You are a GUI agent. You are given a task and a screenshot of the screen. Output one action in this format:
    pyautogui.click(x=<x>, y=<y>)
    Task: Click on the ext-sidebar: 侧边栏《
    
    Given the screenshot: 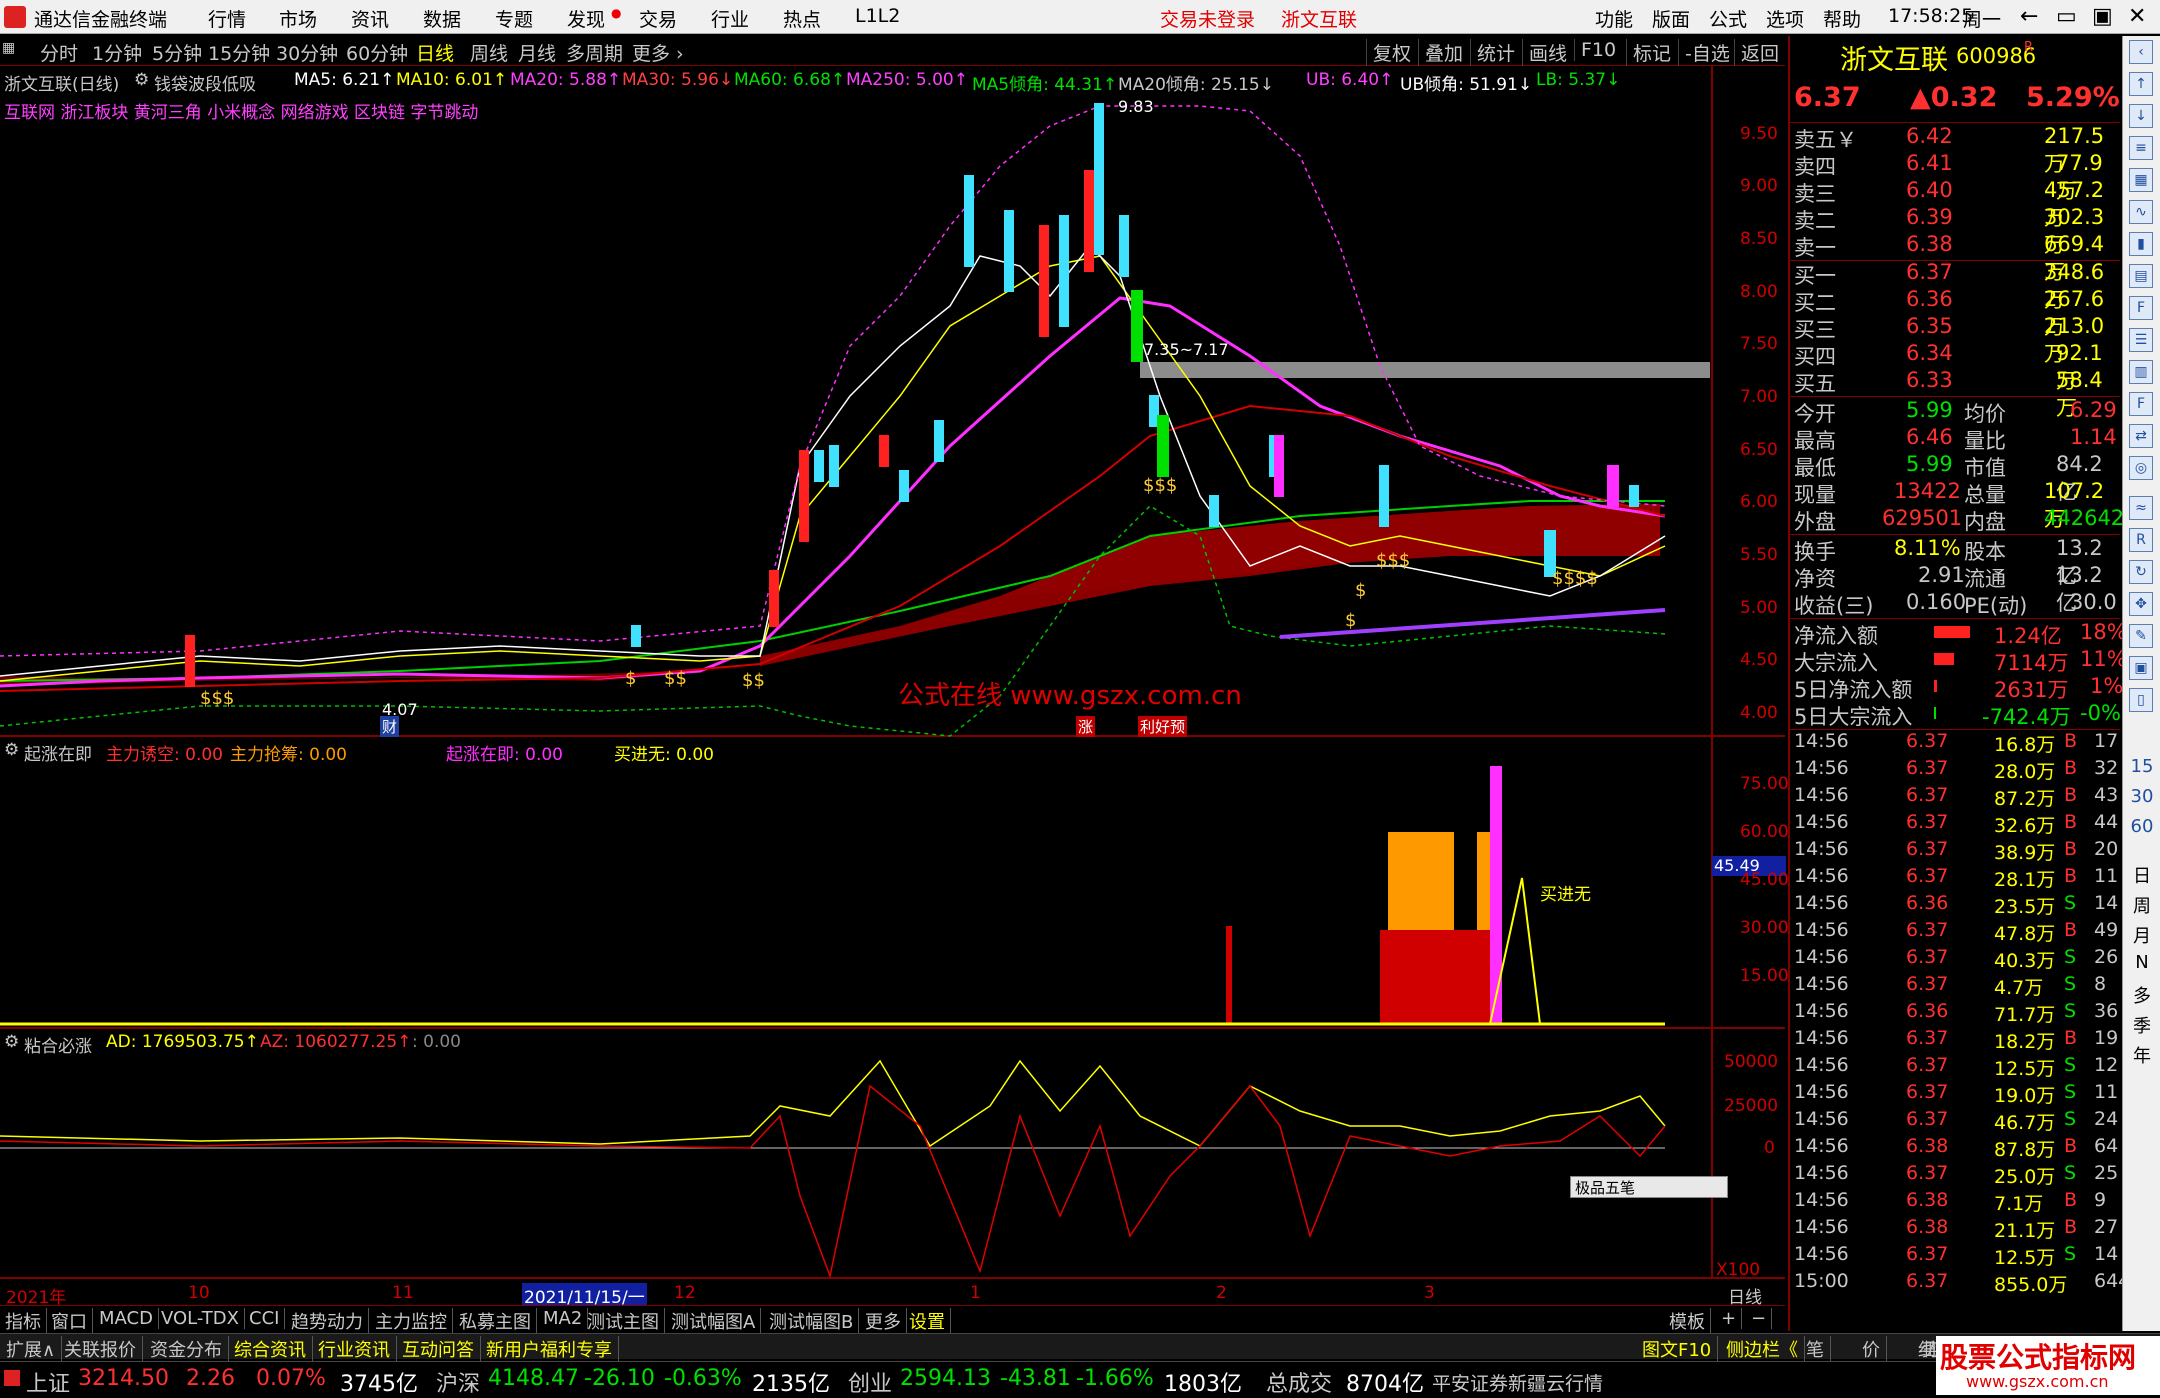 What is the action you would take?
    pyautogui.click(x=1762, y=1349)
    